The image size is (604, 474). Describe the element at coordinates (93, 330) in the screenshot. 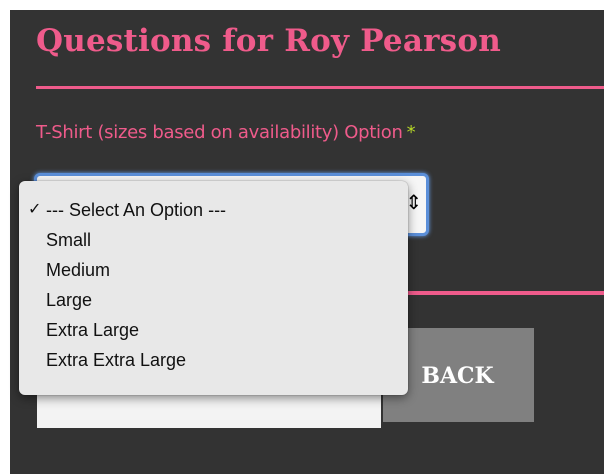

I see `option-label: Extra Large` at that location.